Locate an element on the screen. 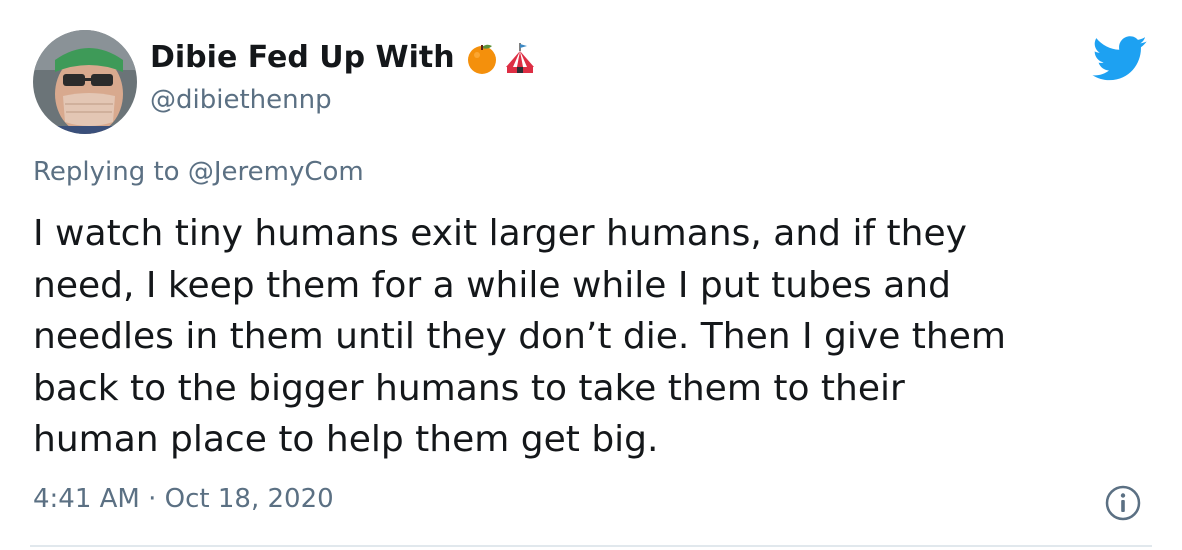 This screenshot has width=1182, height=550. reply-mention-link: @JeremyCom is located at coordinates (276, 172).